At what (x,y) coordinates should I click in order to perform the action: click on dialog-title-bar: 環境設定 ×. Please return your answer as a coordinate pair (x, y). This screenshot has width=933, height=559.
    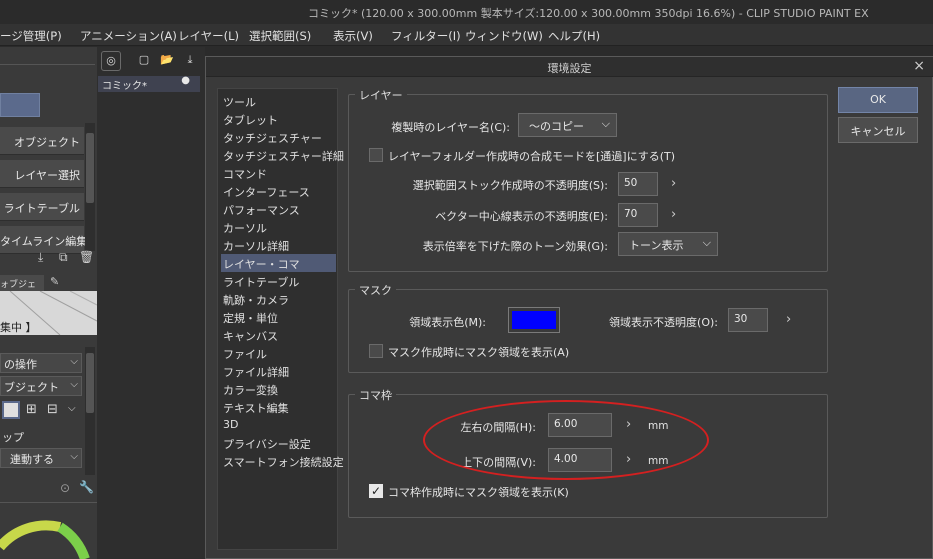
    Looking at the image, I should click on (569, 67).